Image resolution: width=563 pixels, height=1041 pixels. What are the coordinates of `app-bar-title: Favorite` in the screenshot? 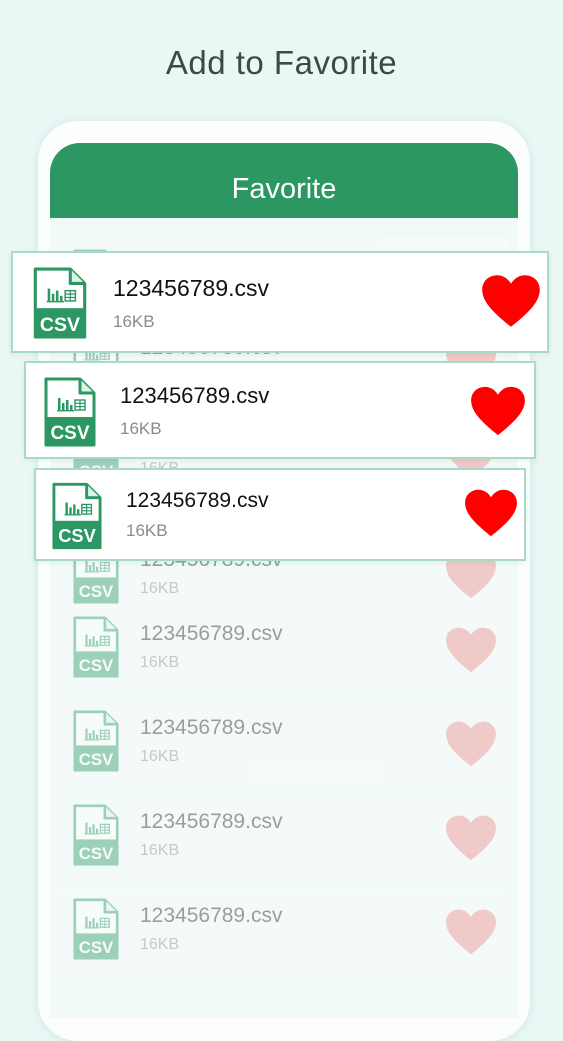 It's located at (284, 180).